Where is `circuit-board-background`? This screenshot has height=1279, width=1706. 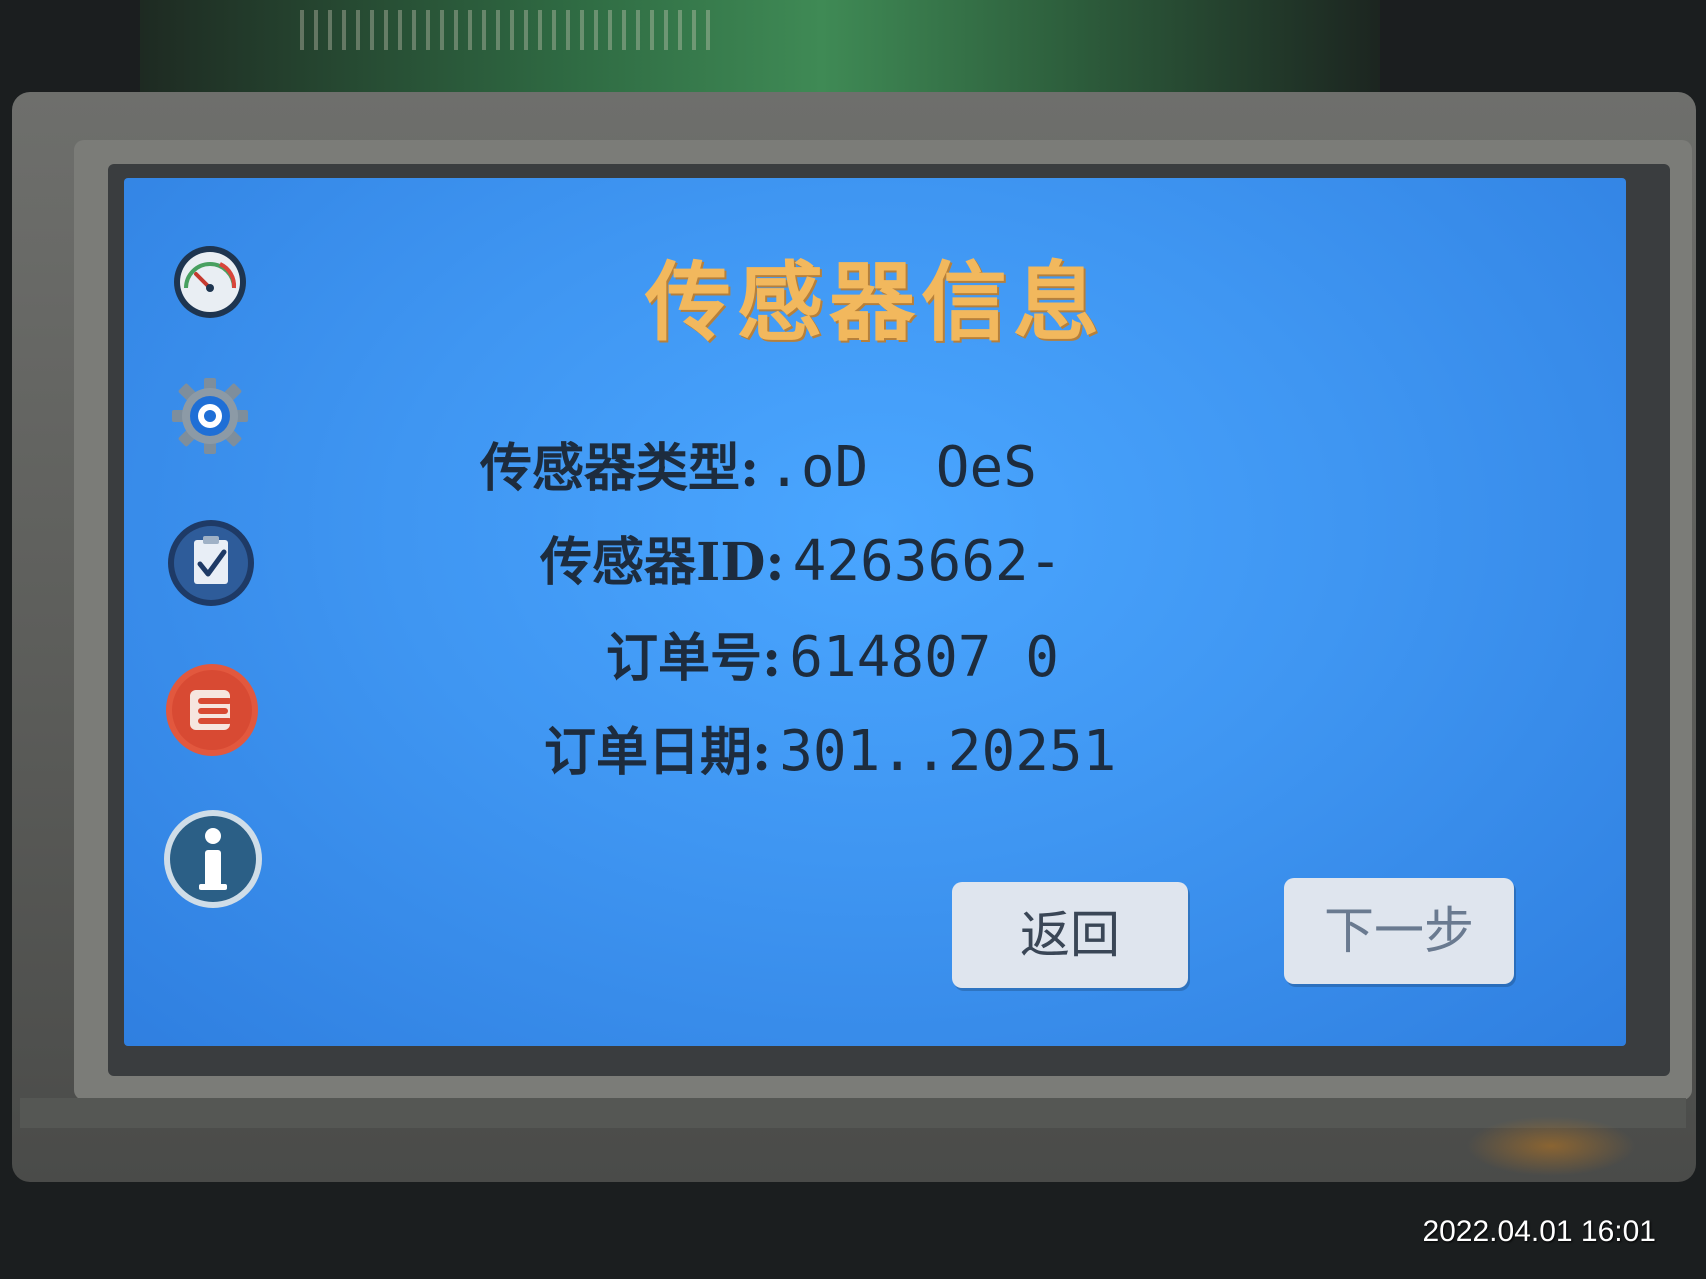 circuit-board-background is located at coordinates (760, 50).